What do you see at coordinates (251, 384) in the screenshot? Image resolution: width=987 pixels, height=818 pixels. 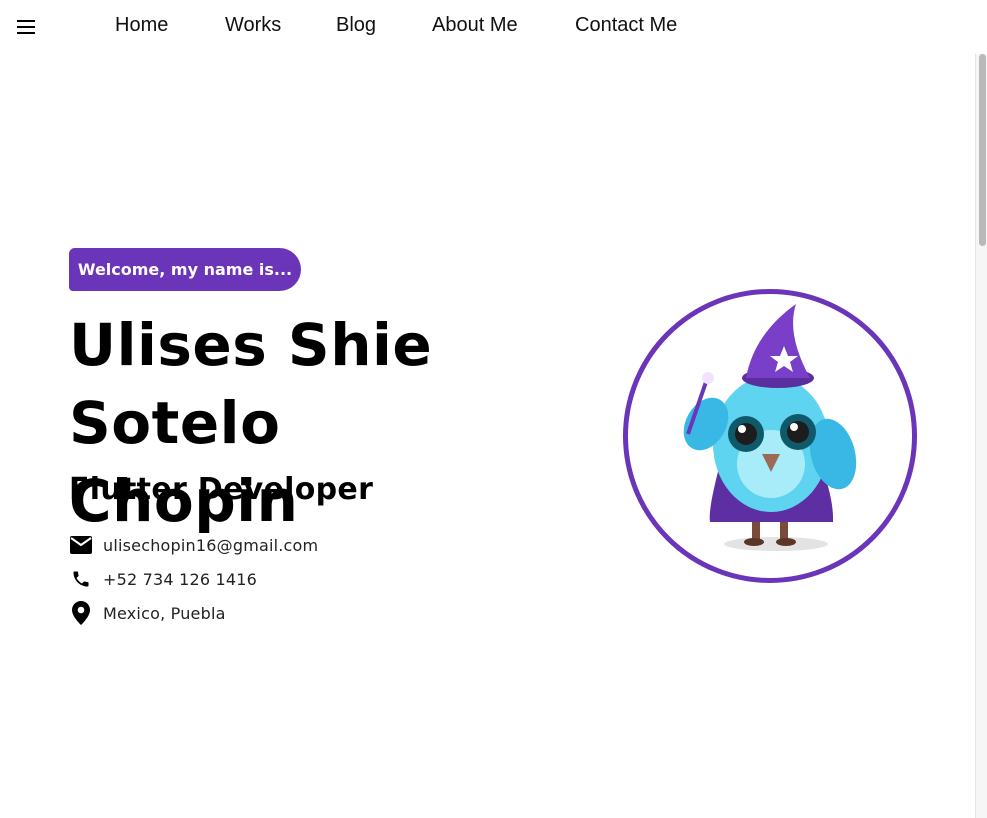 I see `hero-name-line-1: Ulises Shie Sotelo` at bounding box center [251, 384].